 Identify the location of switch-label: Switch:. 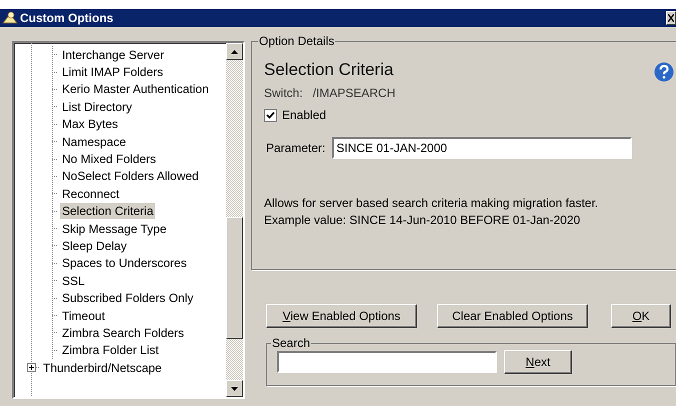
(283, 93).